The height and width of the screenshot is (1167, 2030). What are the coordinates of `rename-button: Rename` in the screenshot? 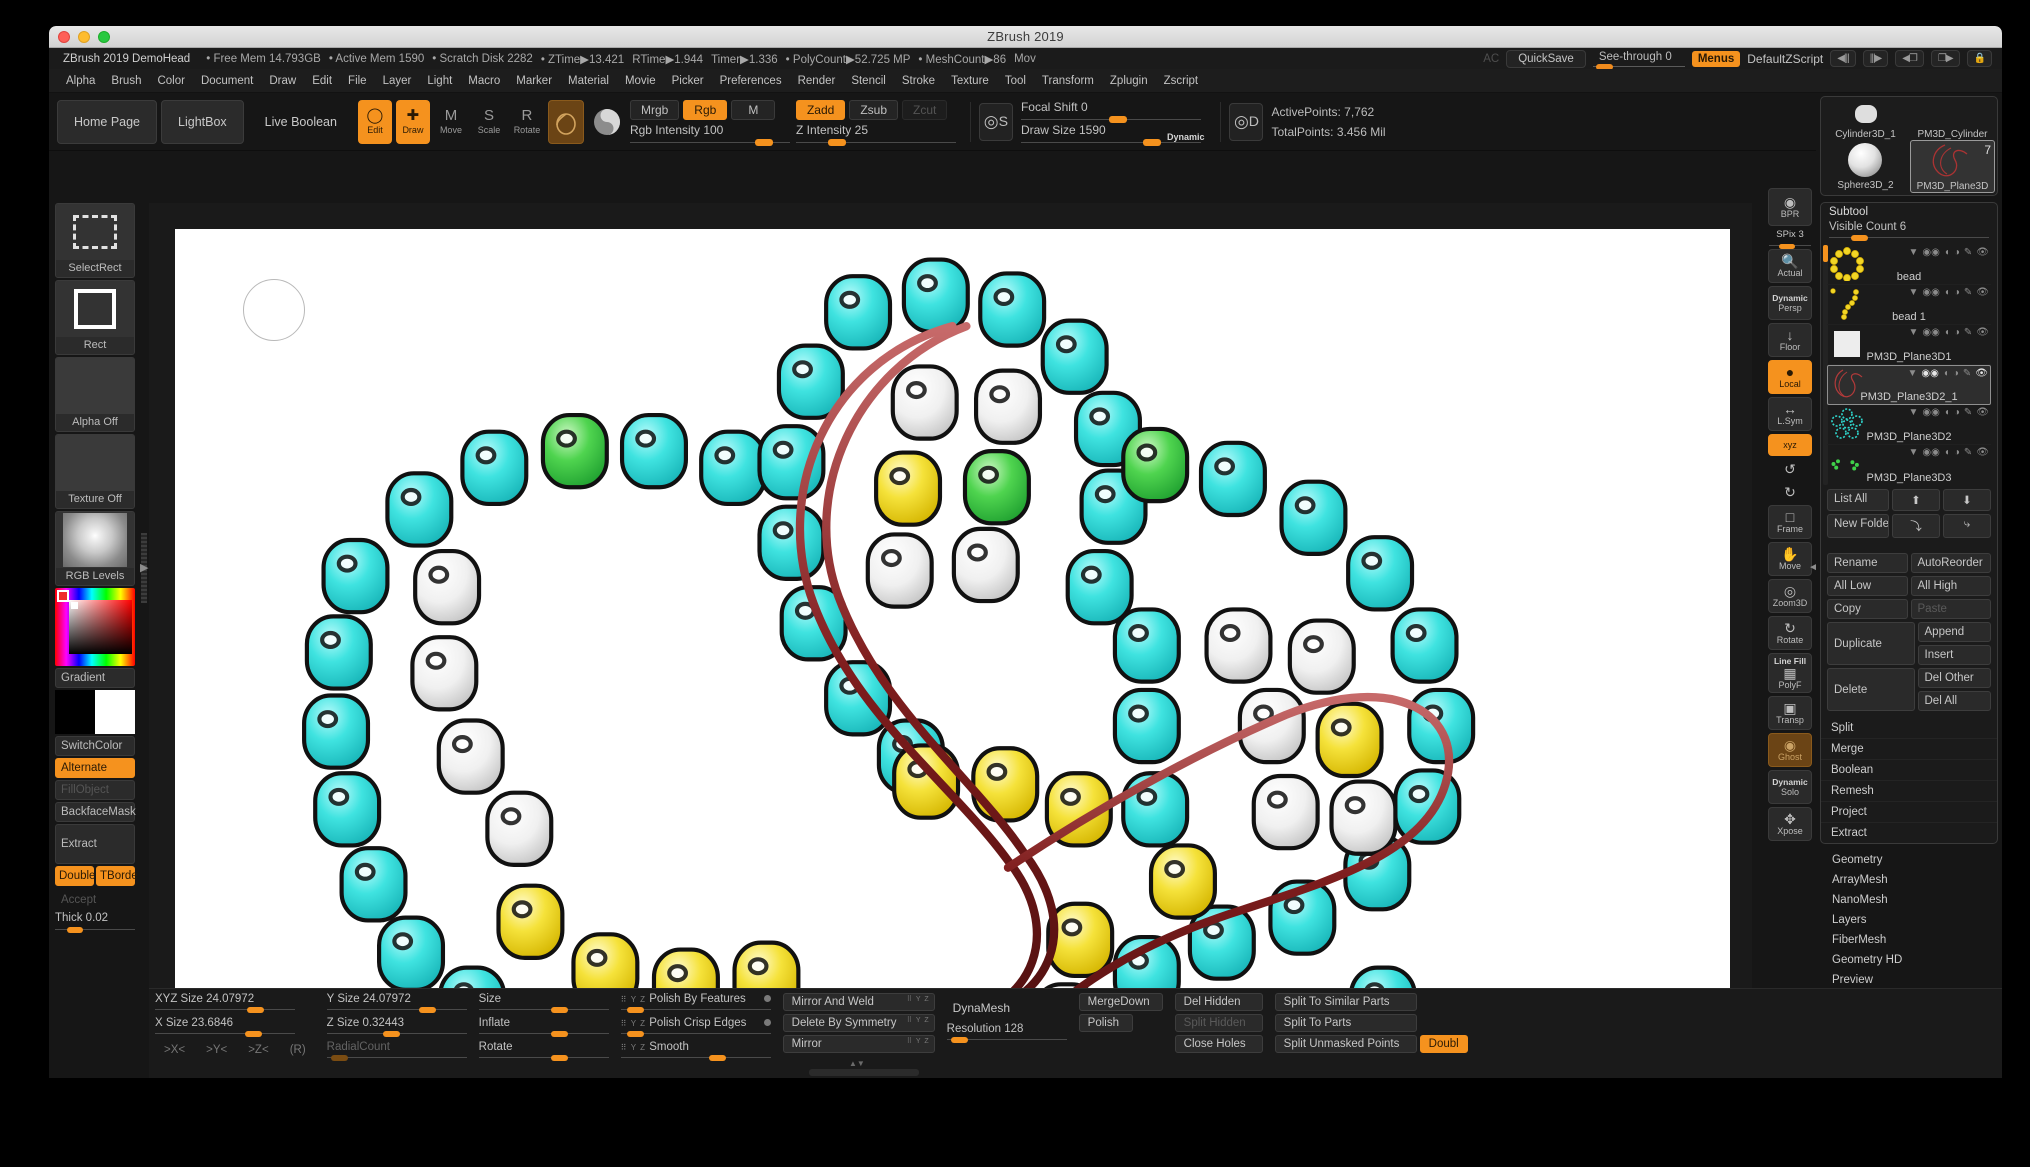 It's located at (1867, 563).